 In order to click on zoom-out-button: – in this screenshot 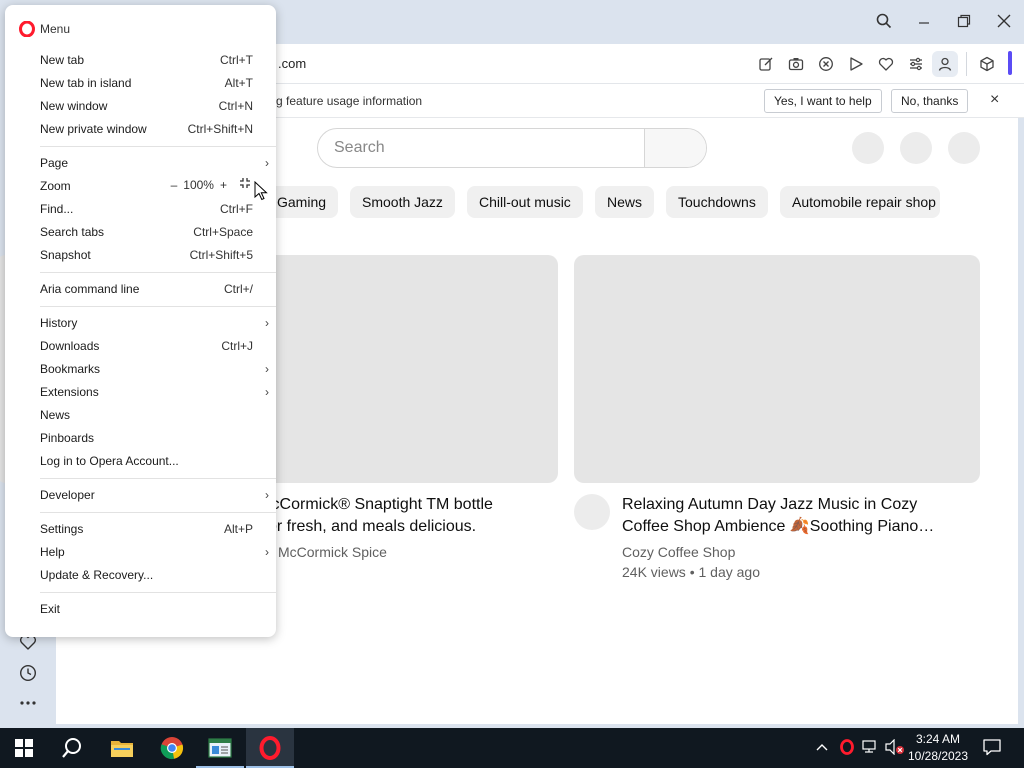, I will do `click(174, 185)`.